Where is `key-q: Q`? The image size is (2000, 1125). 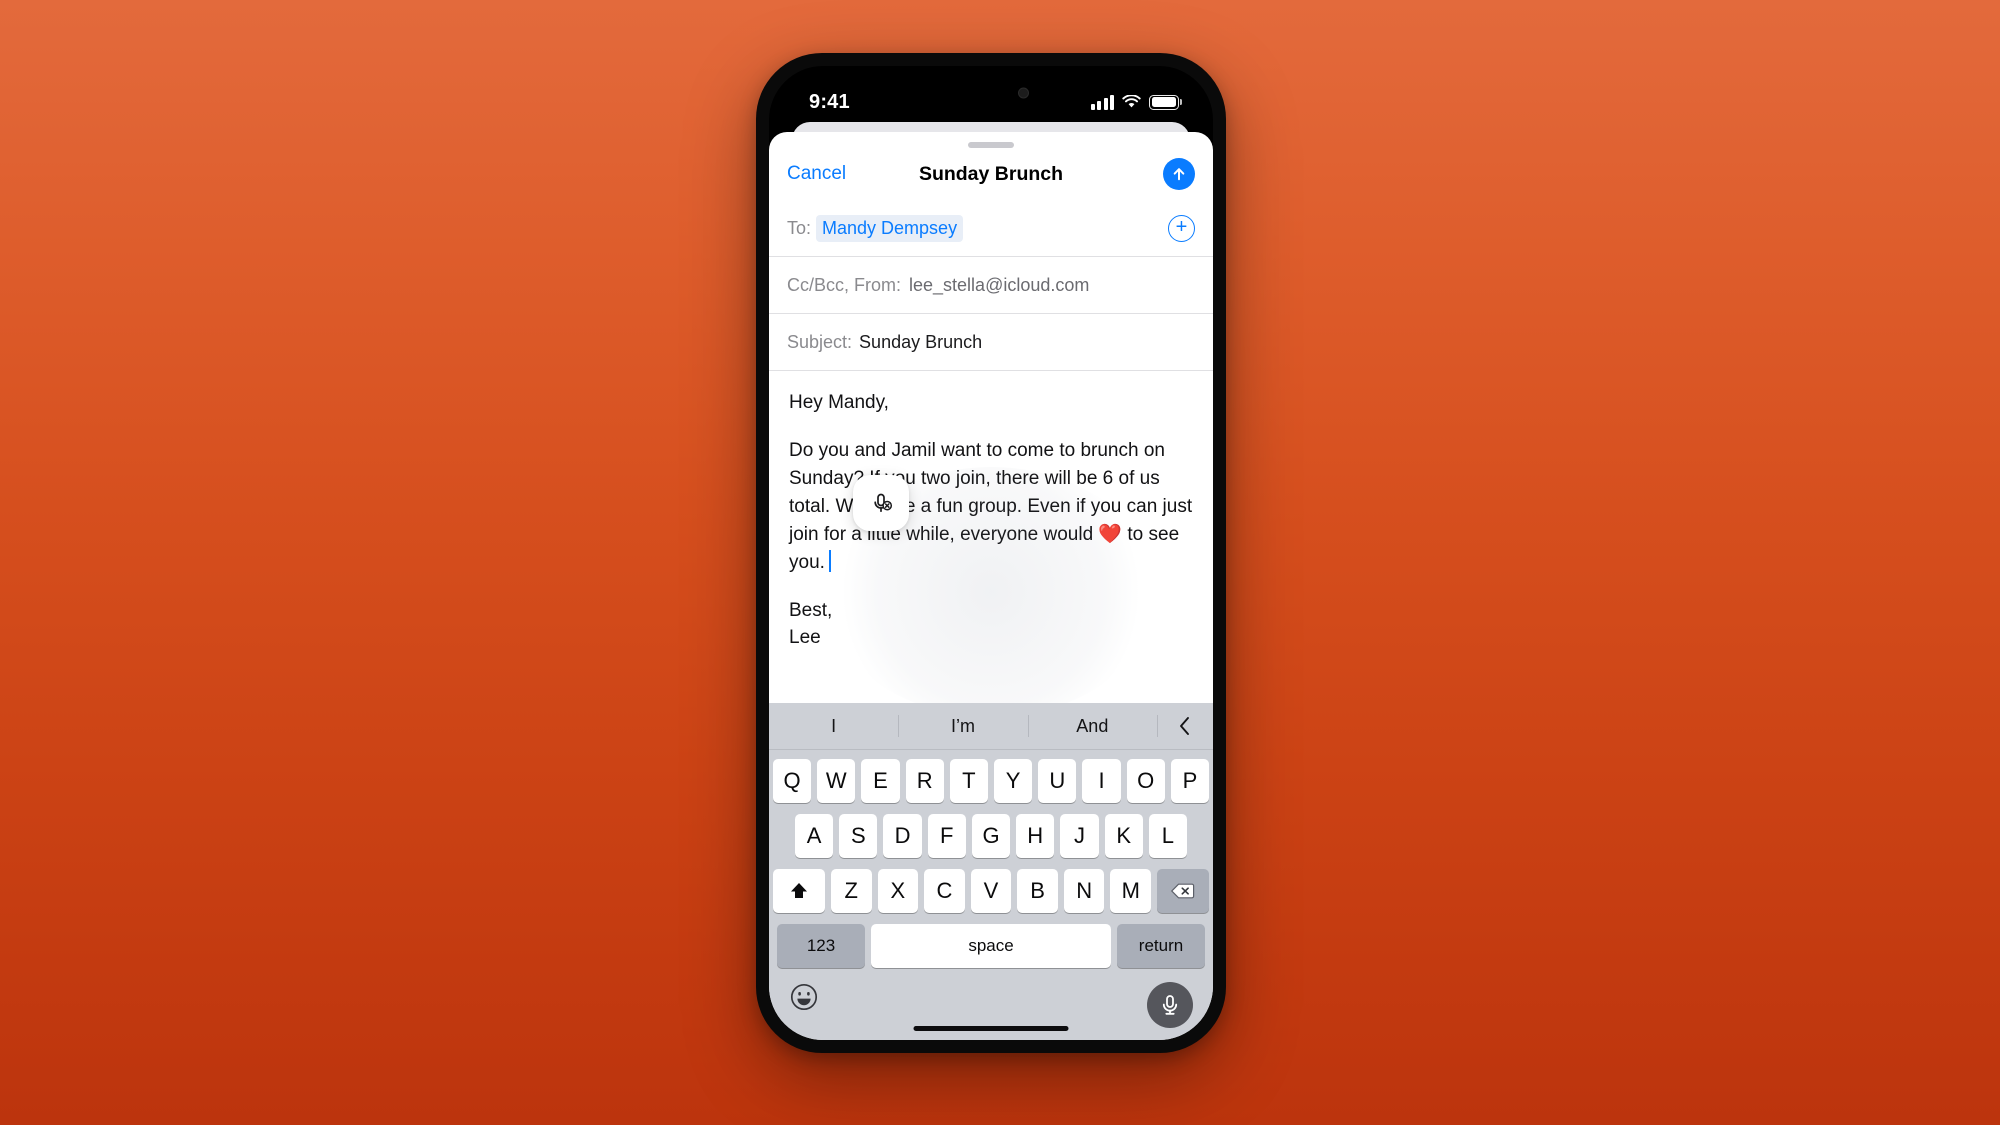
key-q: Q is located at coordinates (792, 781).